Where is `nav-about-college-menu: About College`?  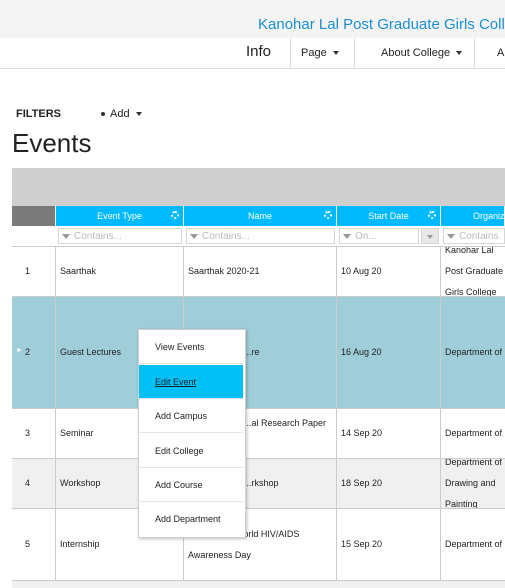 nav-about-college-menu: About College is located at coordinates (414, 53).